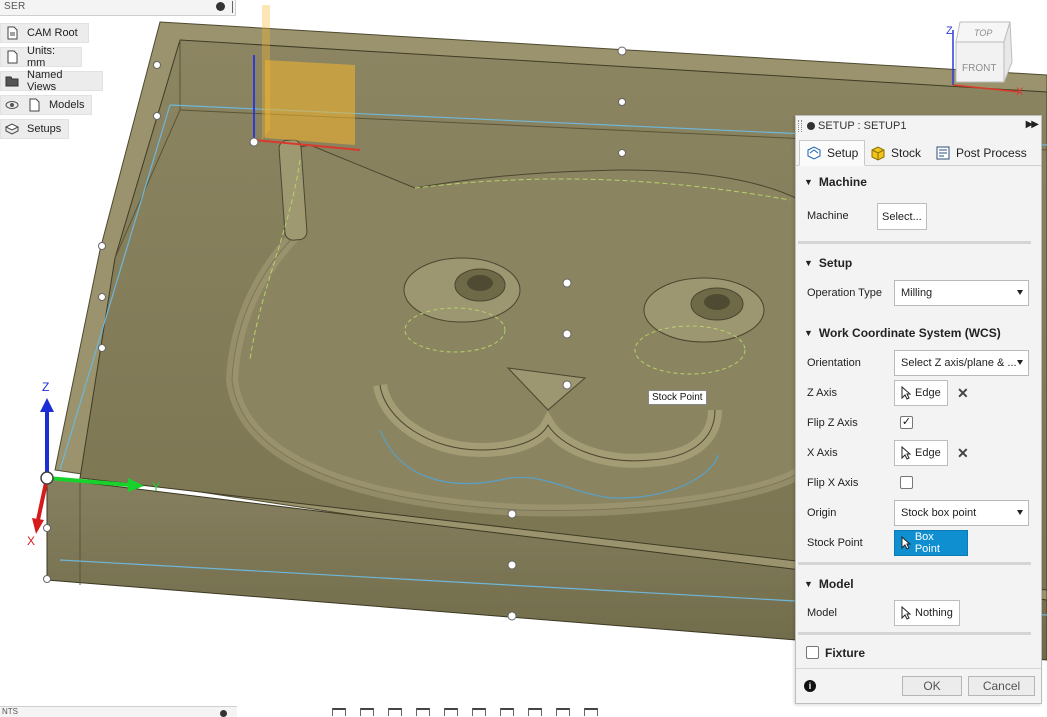 Image resolution: width=1047 pixels, height=717 pixels. I want to click on browser-item-label: Models, so click(67, 105).